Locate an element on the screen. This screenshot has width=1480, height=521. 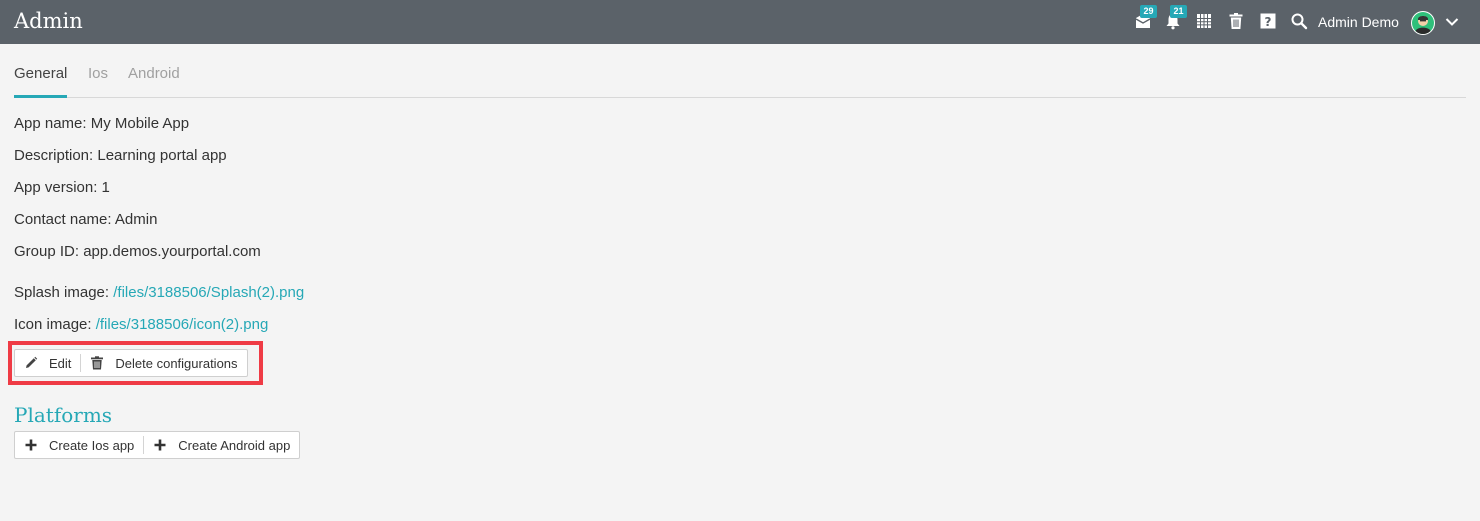
tab-general: General is located at coordinates (40, 73).